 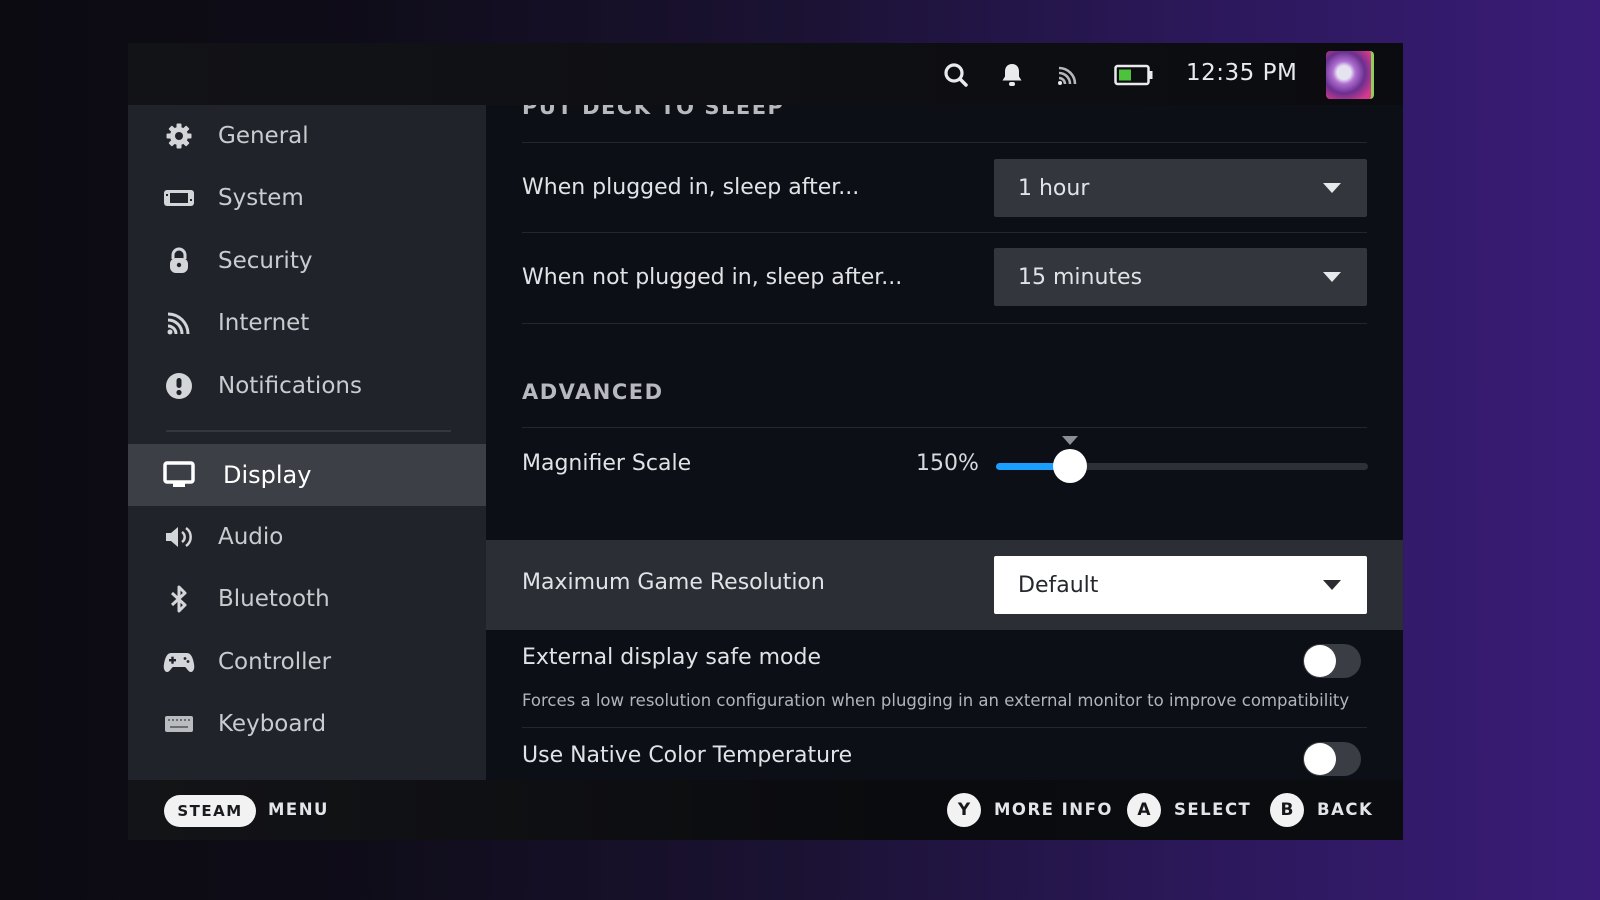 What do you see at coordinates (179, 599) in the screenshot?
I see `bluetooth-icon` at bounding box center [179, 599].